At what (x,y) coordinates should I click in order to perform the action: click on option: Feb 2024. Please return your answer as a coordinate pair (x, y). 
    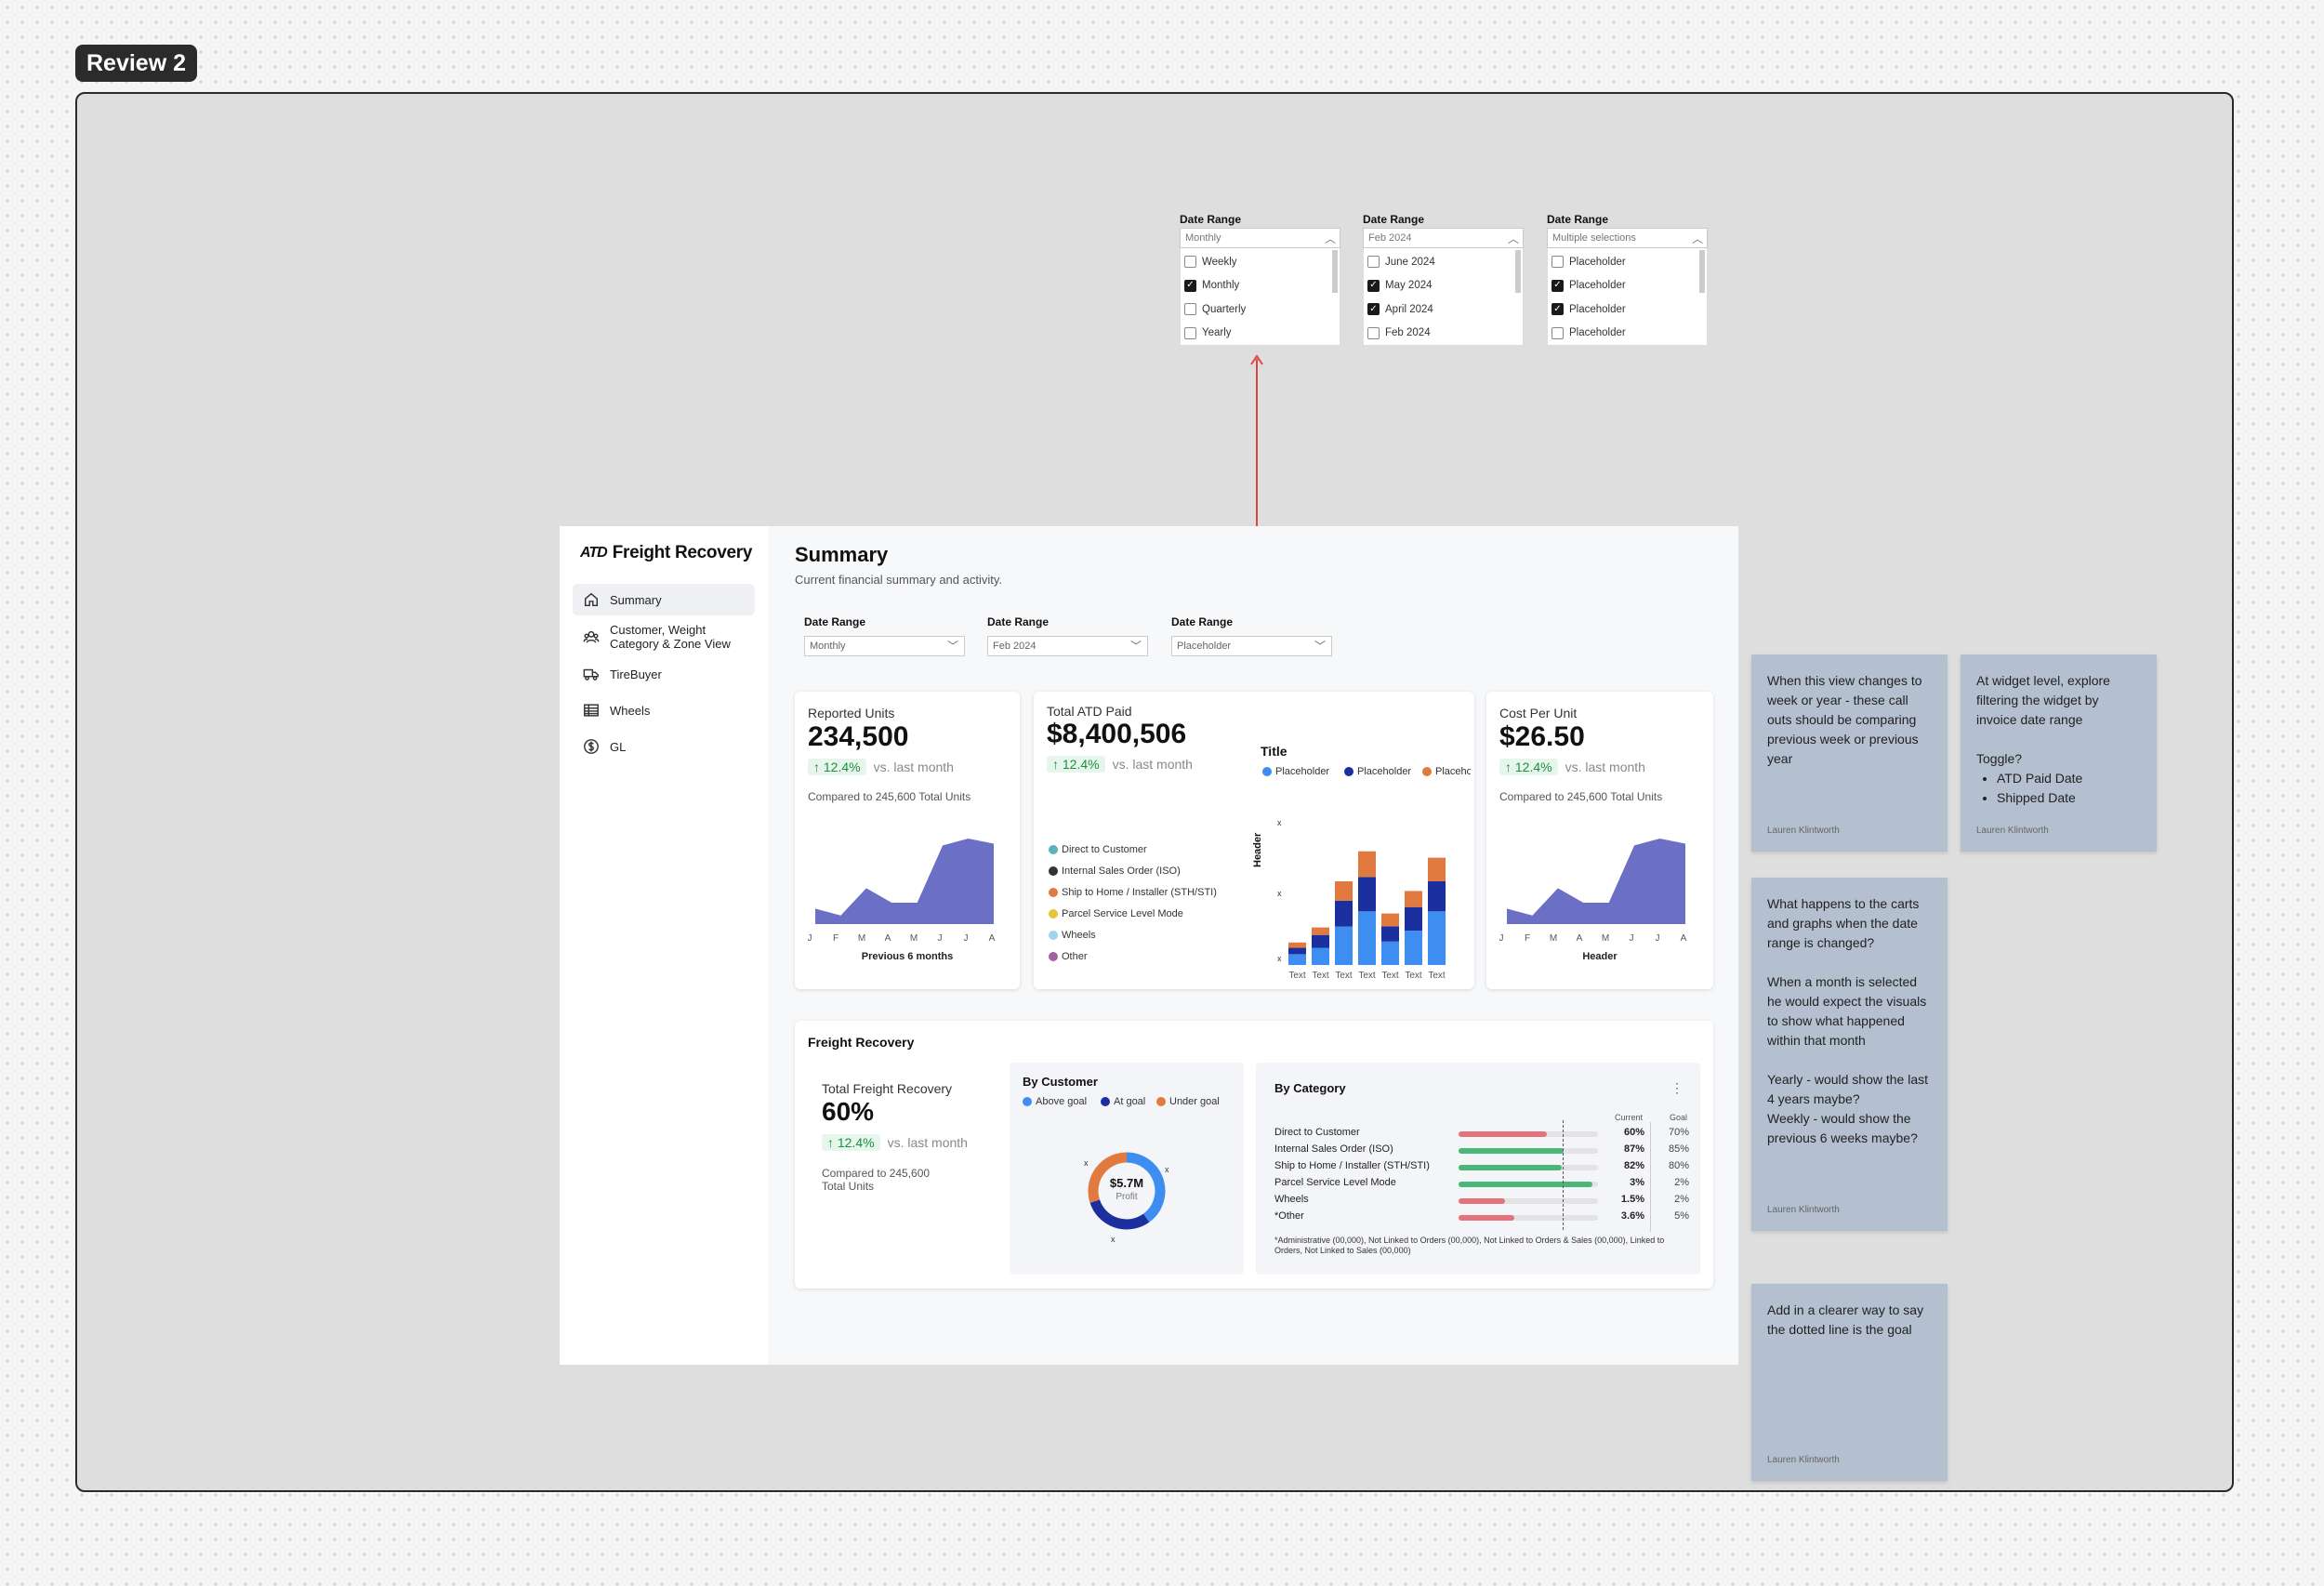
    Looking at the image, I should click on (1443, 334).